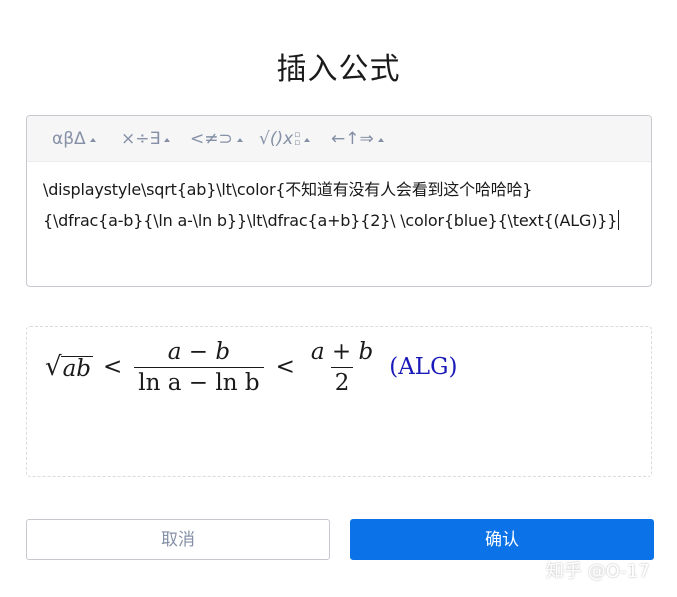  I want to click on relations-icon: <≠⊃, so click(211, 139).